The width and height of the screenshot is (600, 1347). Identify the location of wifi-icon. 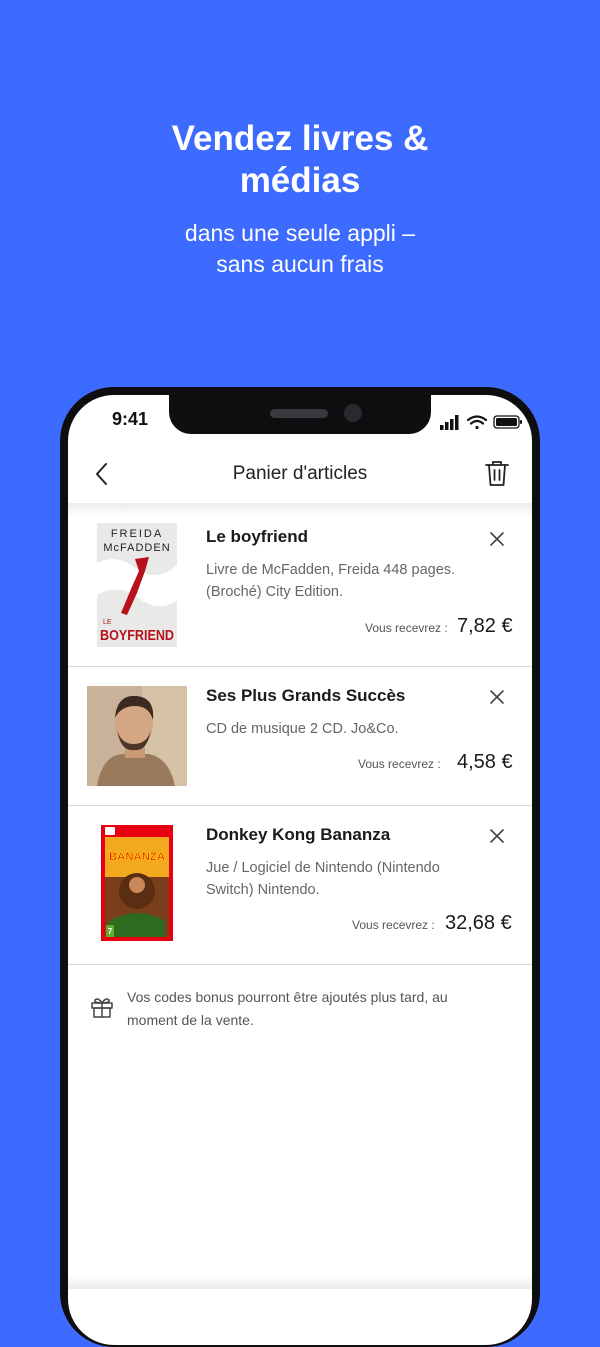
(477, 422).